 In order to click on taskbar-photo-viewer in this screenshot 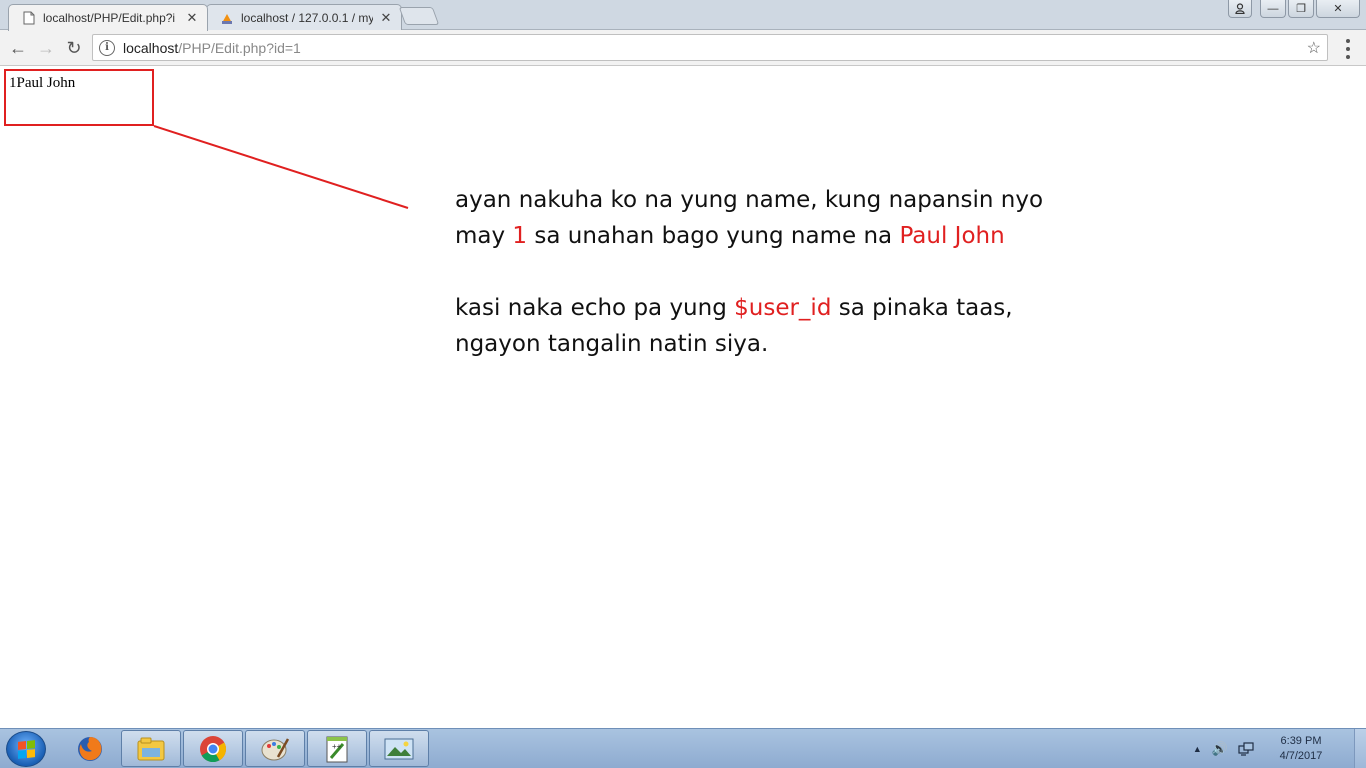, I will do `click(399, 748)`.